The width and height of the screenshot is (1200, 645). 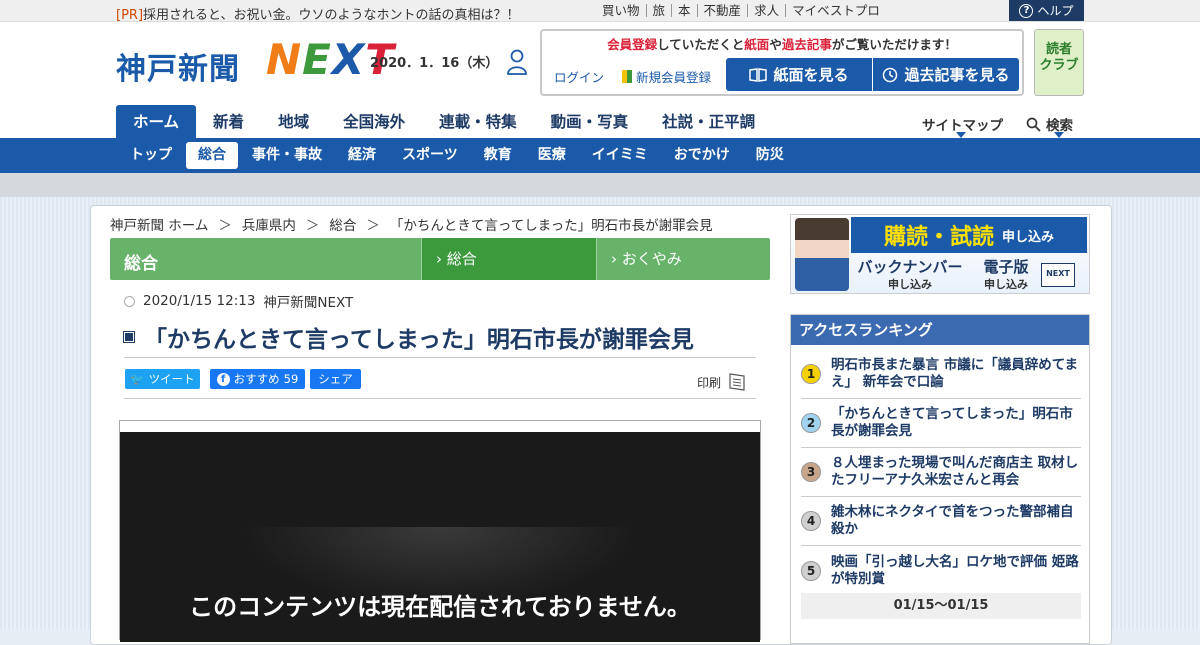 I want to click on search-icon, so click(x=1033, y=124).